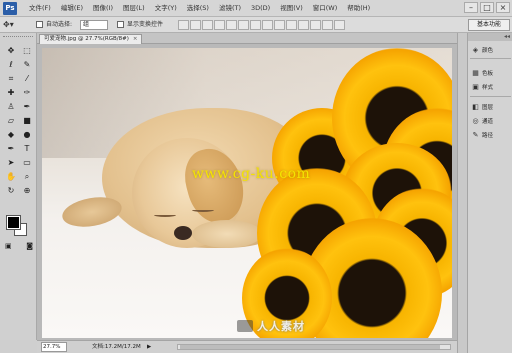  I want to click on quick-select-tool-icon: ✎, so click(27, 65).